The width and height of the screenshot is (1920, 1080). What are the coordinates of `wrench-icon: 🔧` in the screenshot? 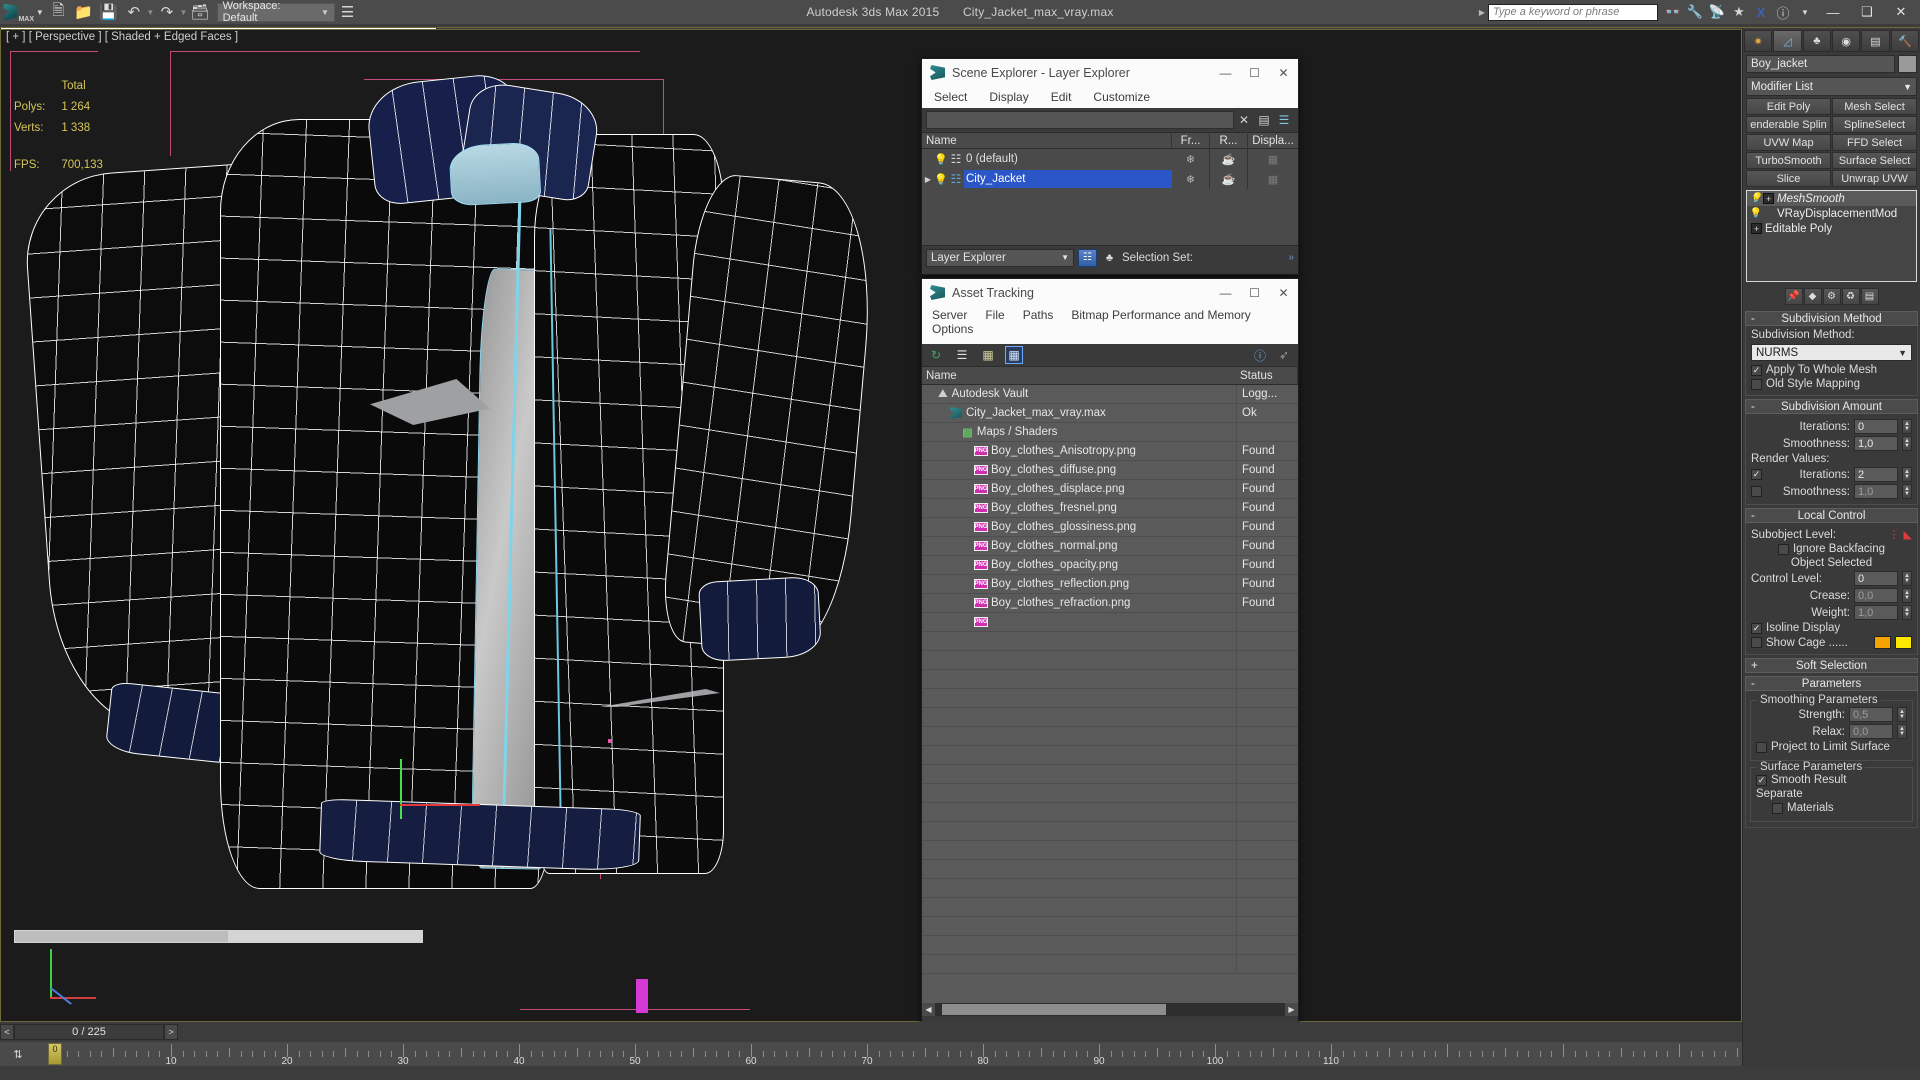 It's located at (1695, 12).